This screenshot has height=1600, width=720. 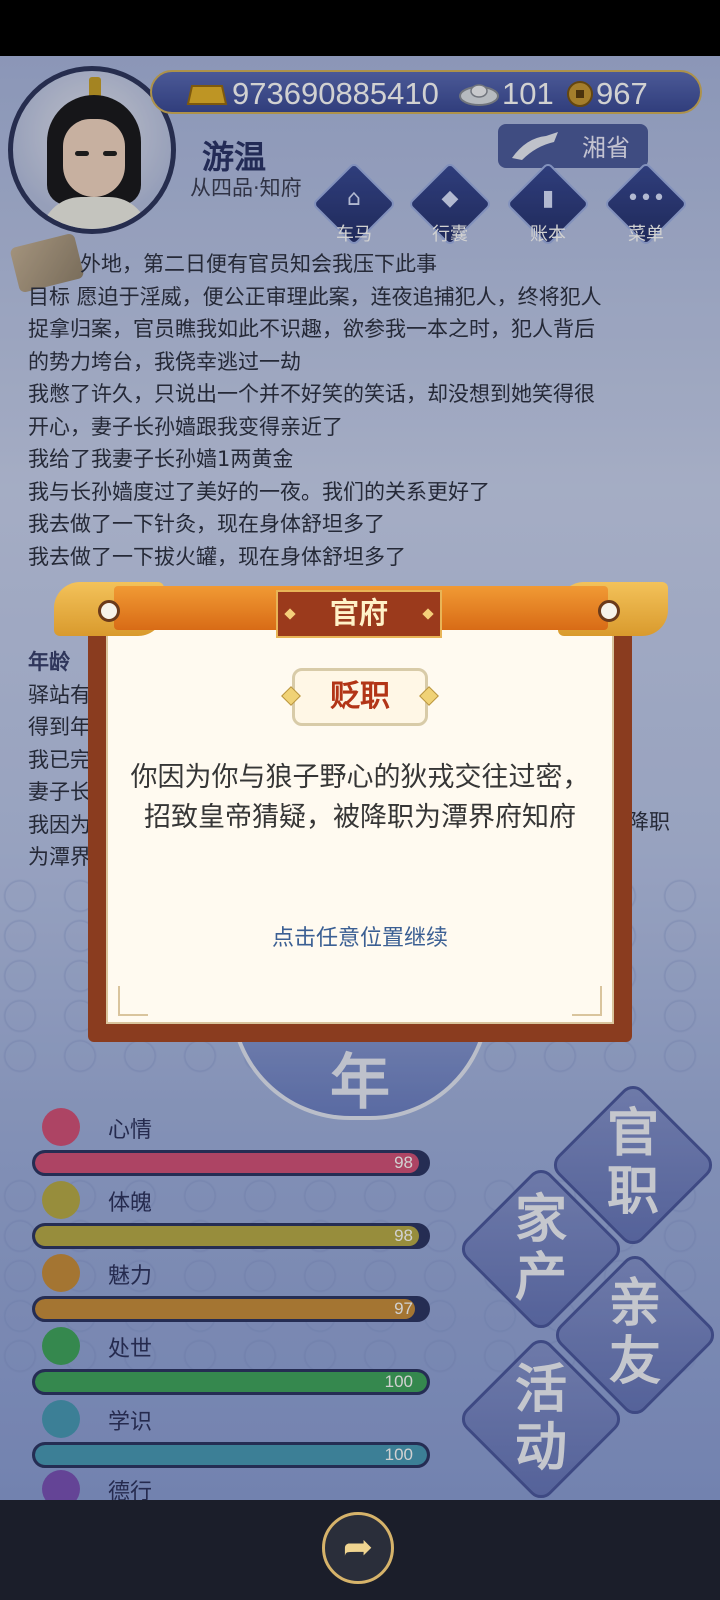 What do you see at coordinates (360, 696) in the screenshot?
I see `modal-tag-text: 贬职` at bounding box center [360, 696].